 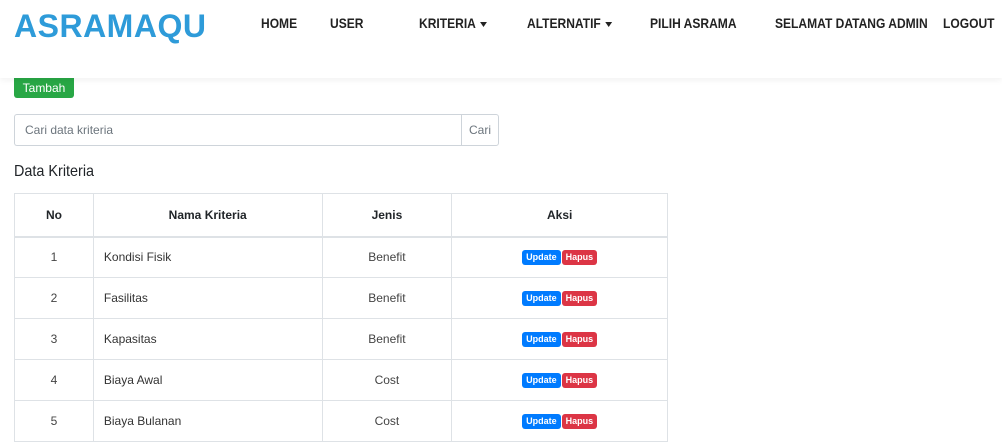 I want to click on nav-alternatif-label: ALTERNATIF, so click(x=564, y=23).